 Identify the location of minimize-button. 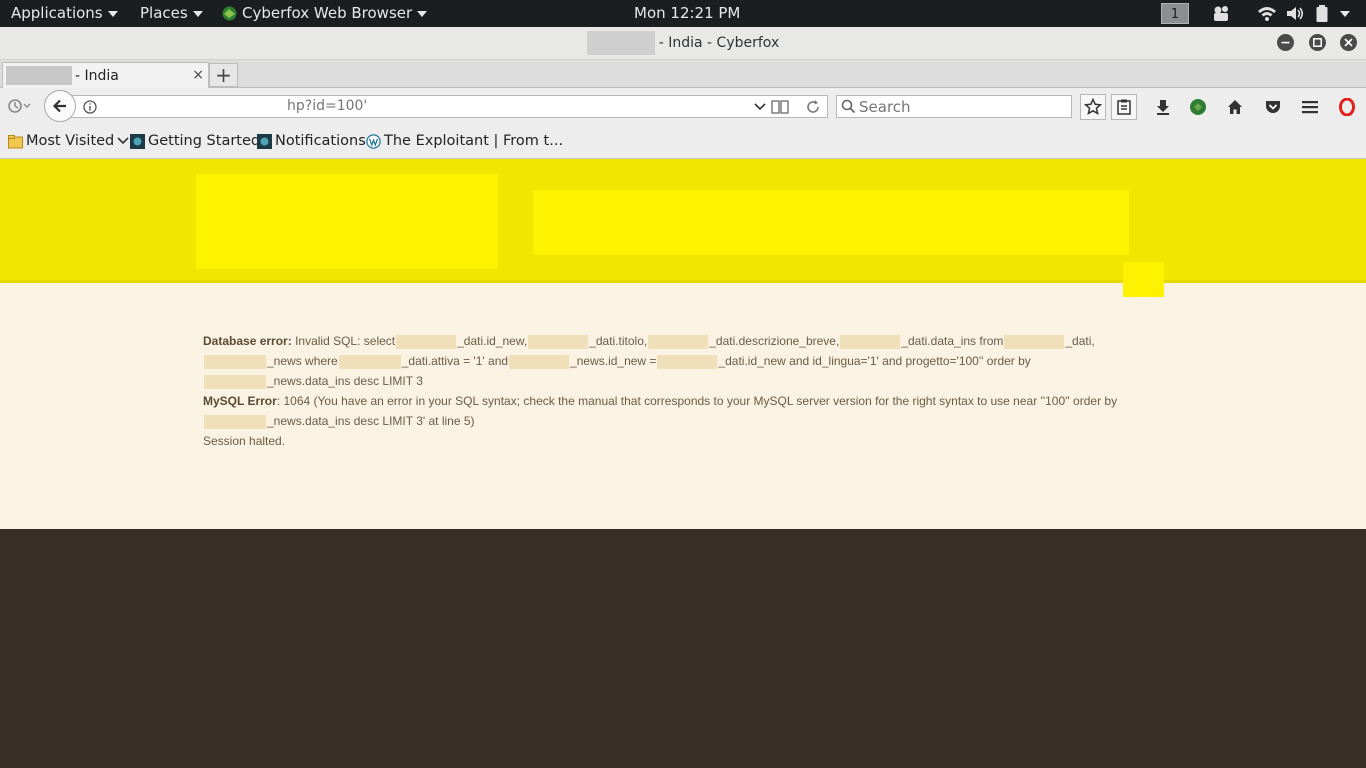
(1285, 42).